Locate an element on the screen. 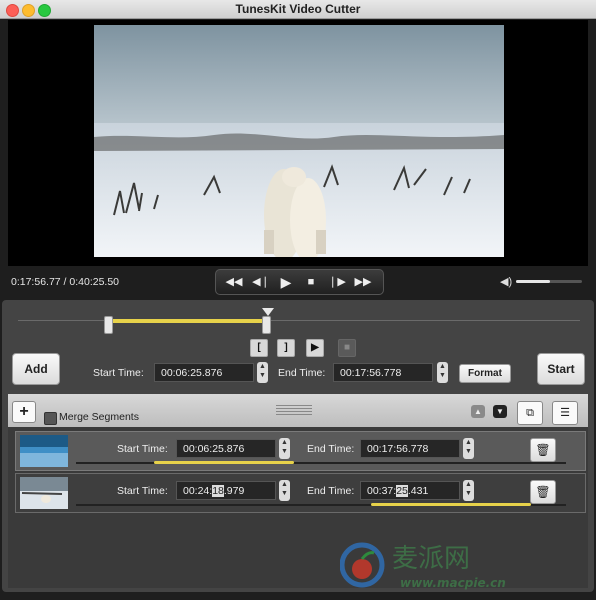  start-time-field: 00:06:25.876 is located at coordinates (204, 372).